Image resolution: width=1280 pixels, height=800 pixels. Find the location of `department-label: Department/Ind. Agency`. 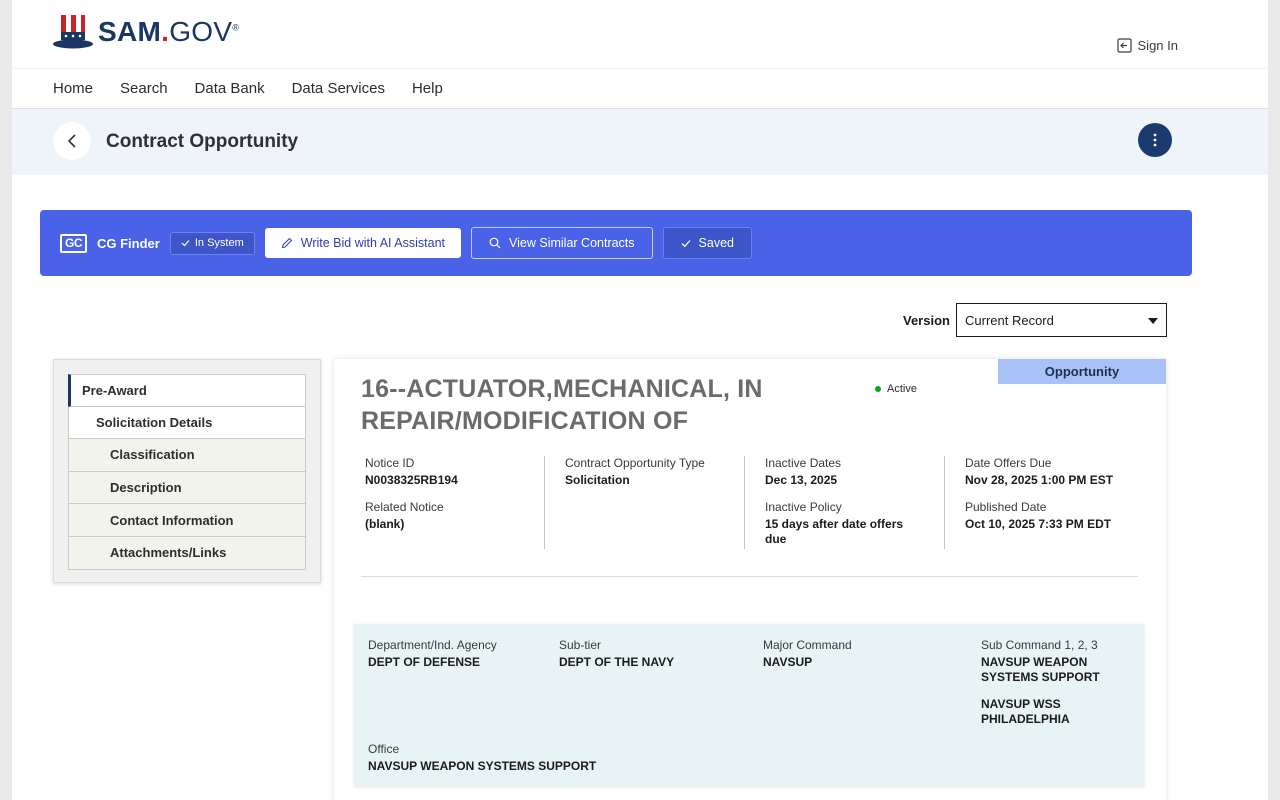

department-label: Department/Ind. Agency is located at coordinates (432, 645).